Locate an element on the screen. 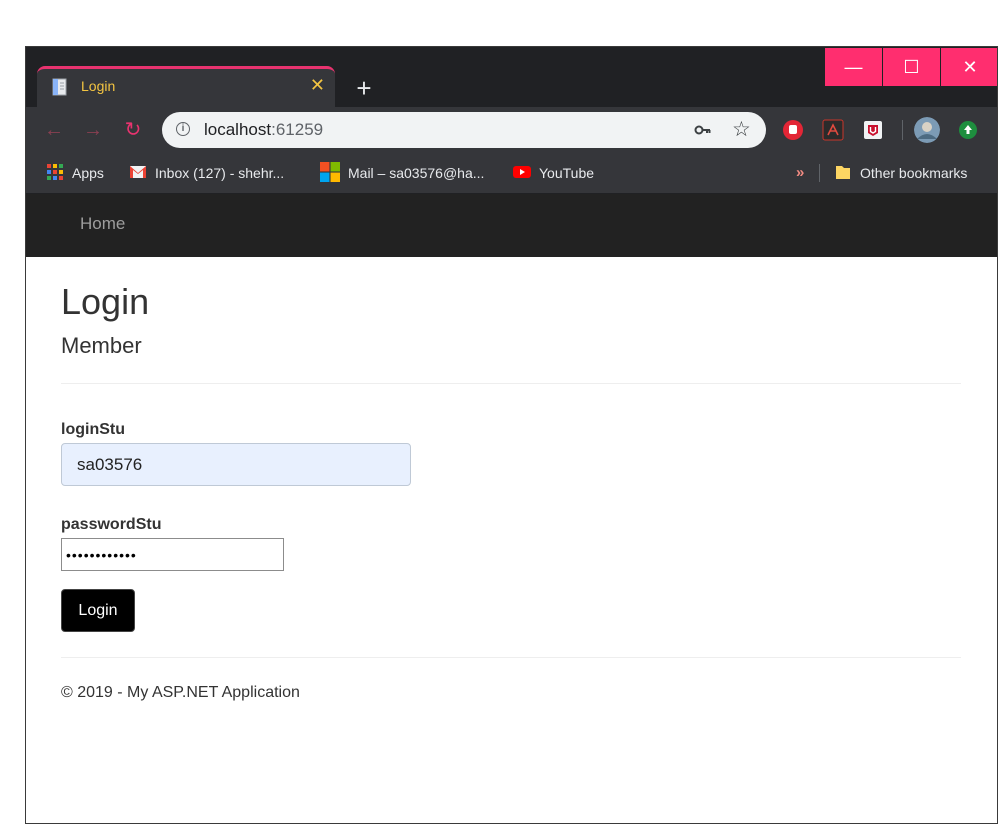  bookmarks-overflow-chevron-icon: » is located at coordinates (800, 173).